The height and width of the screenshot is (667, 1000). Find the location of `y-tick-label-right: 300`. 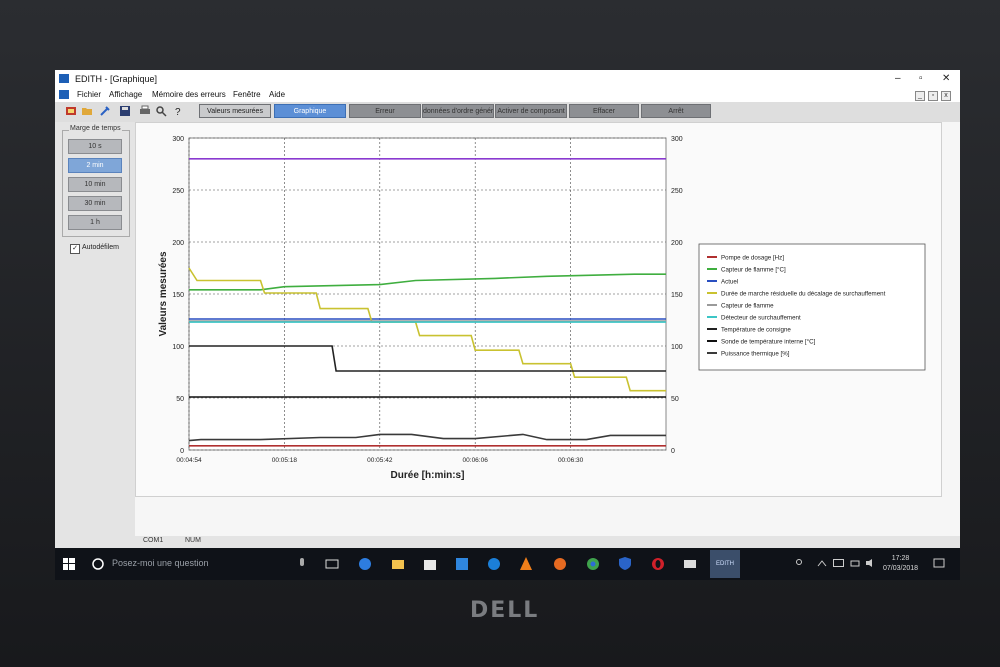

y-tick-label-right: 300 is located at coordinates (677, 139).